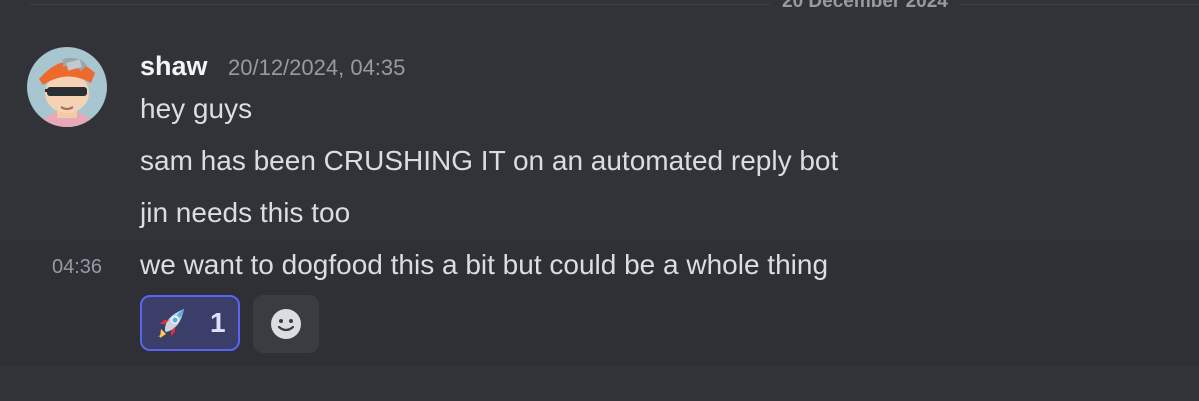  I want to click on add-reaction-button, so click(286, 324).